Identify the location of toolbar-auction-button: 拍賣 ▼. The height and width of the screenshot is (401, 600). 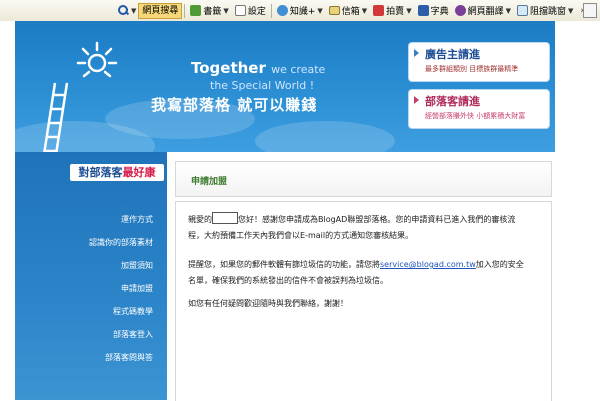
(392, 10).